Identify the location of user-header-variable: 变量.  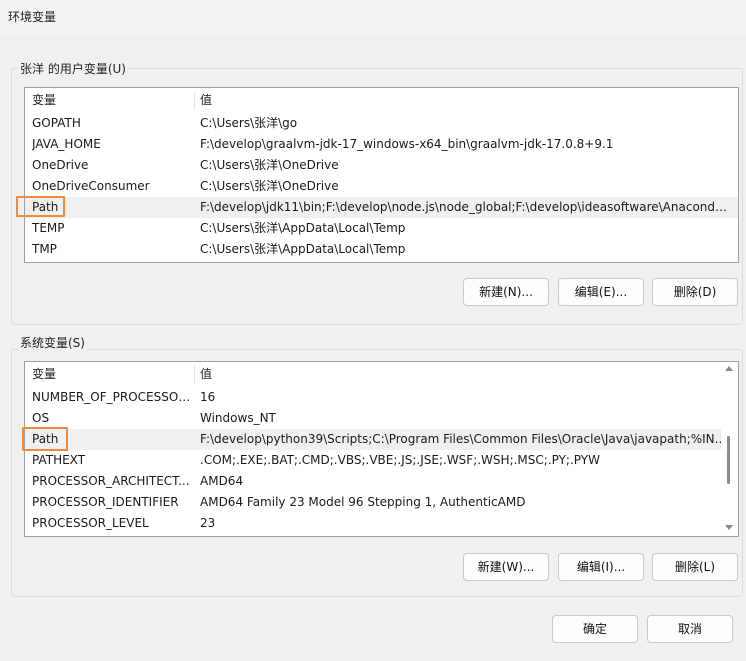
(113, 100).